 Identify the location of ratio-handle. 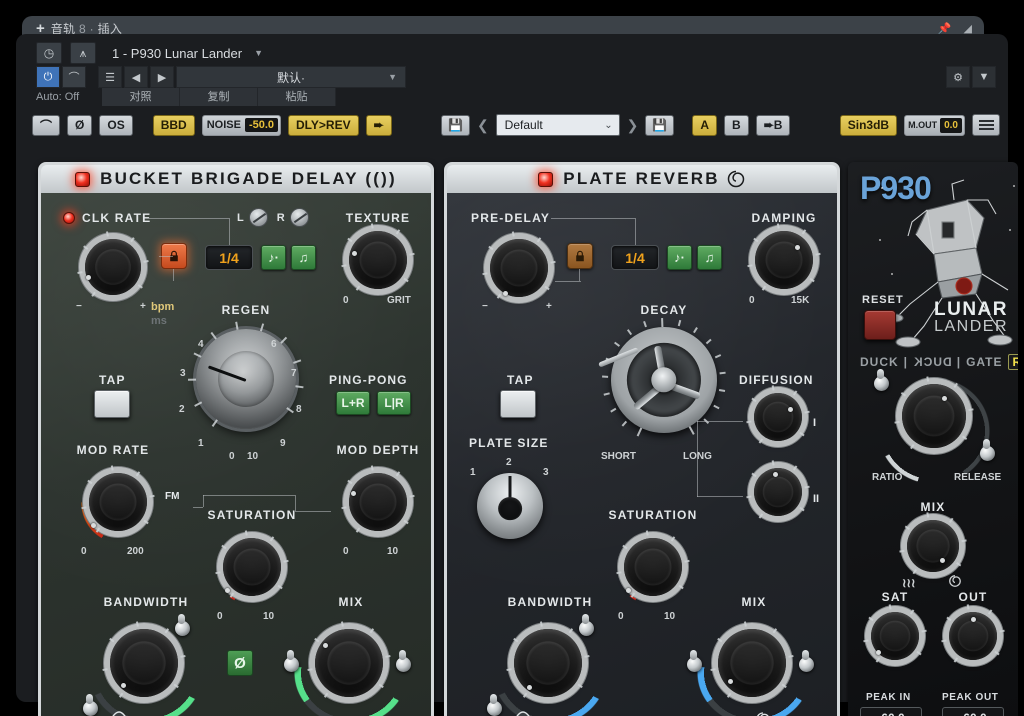
(881, 380).